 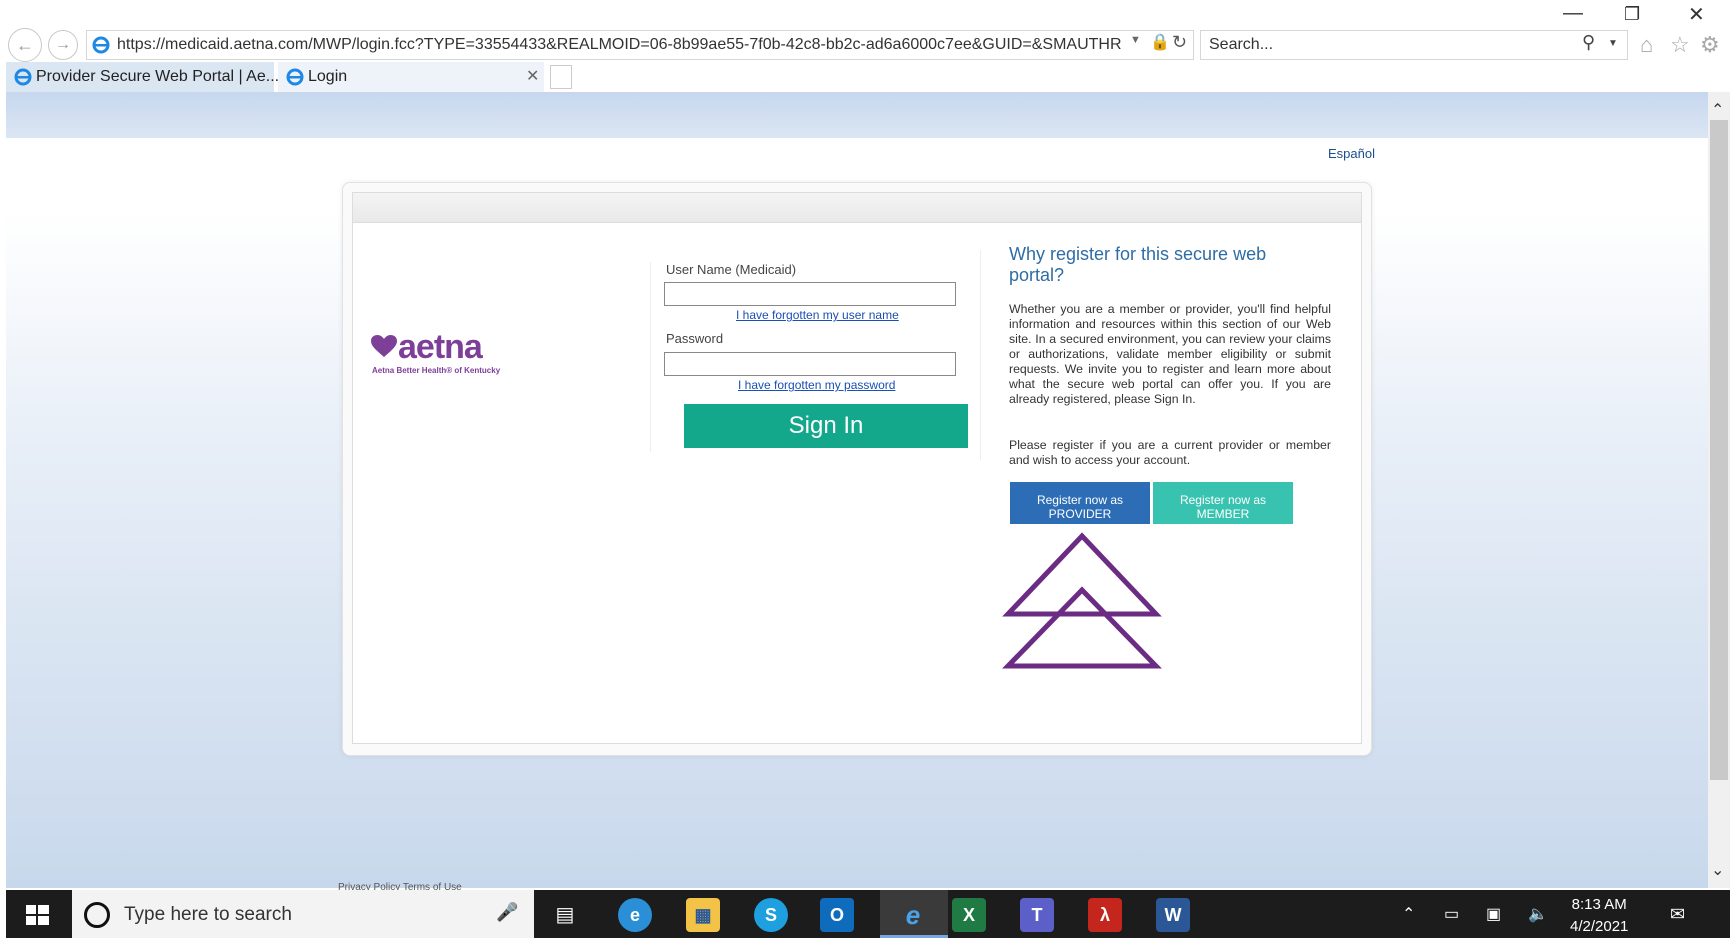 What do you see at coordinates (1717, 110) in the screenshot?
I see `scroll-up-icon: ⌃` at bounding box center [1717, 110].